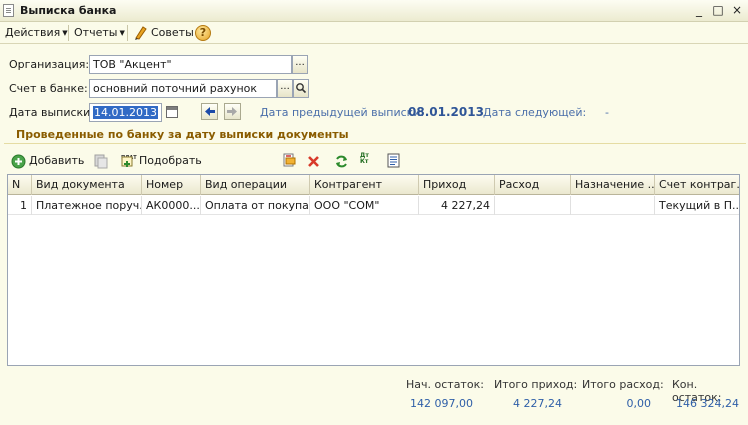  What do you see at coordinates (393, 160) in the screenshot?
I see `report-icon` at bounding box center [393, 160].